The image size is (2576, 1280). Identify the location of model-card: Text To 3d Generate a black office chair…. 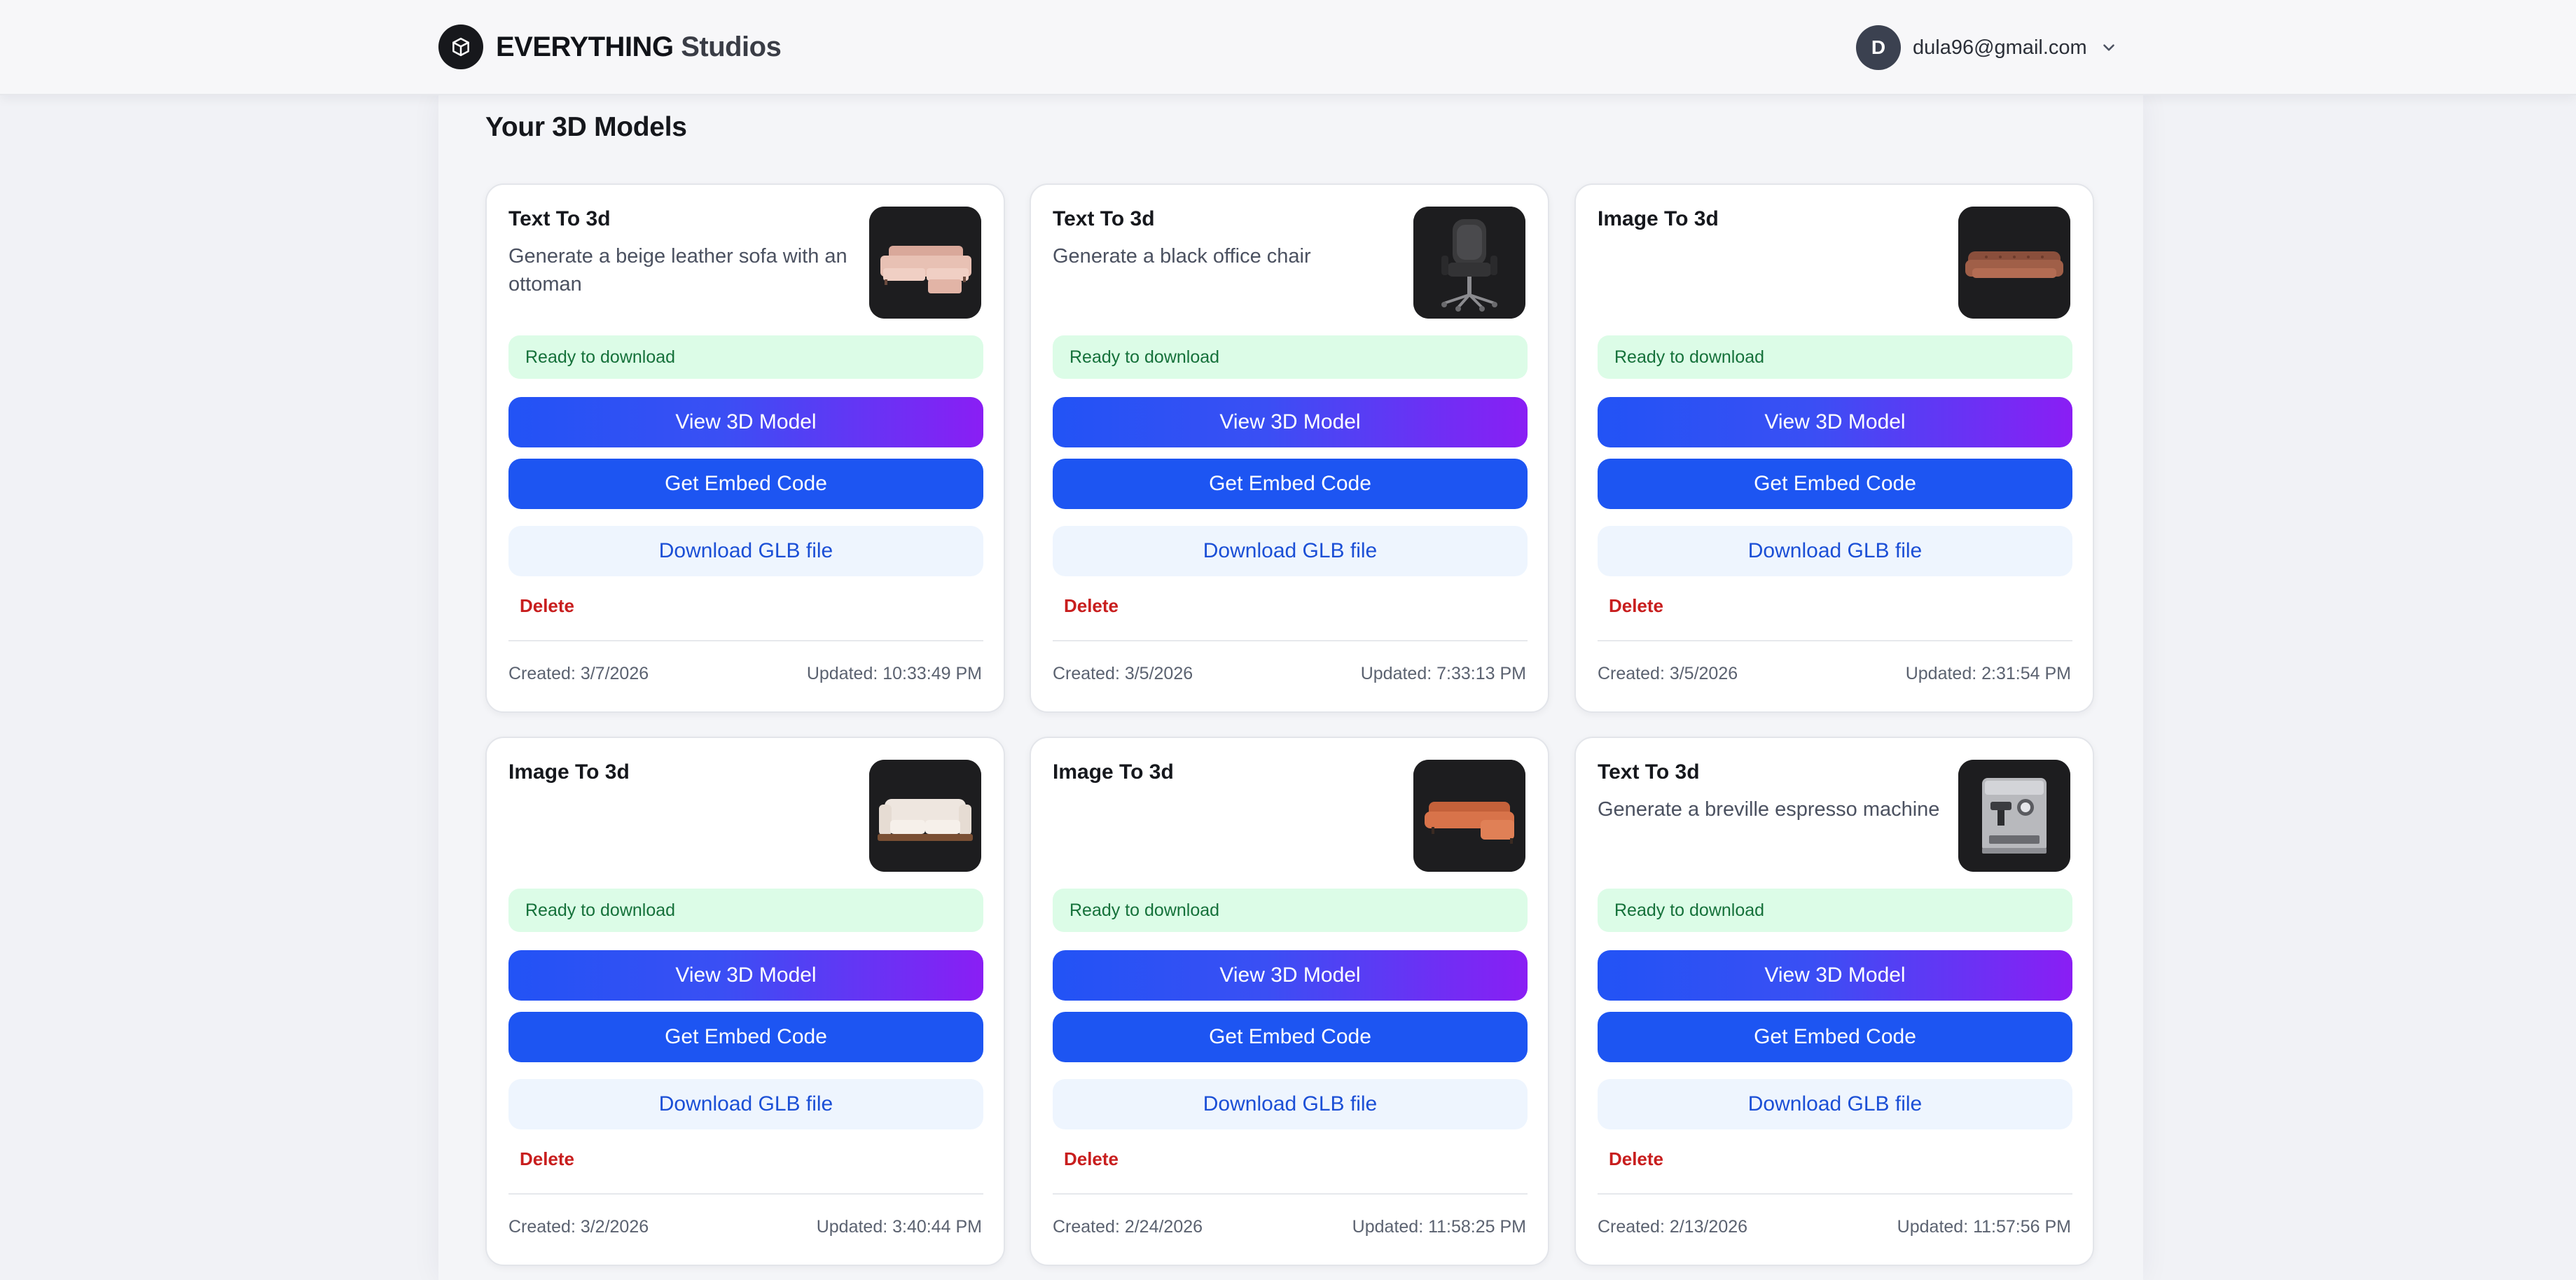
(1289, 448).